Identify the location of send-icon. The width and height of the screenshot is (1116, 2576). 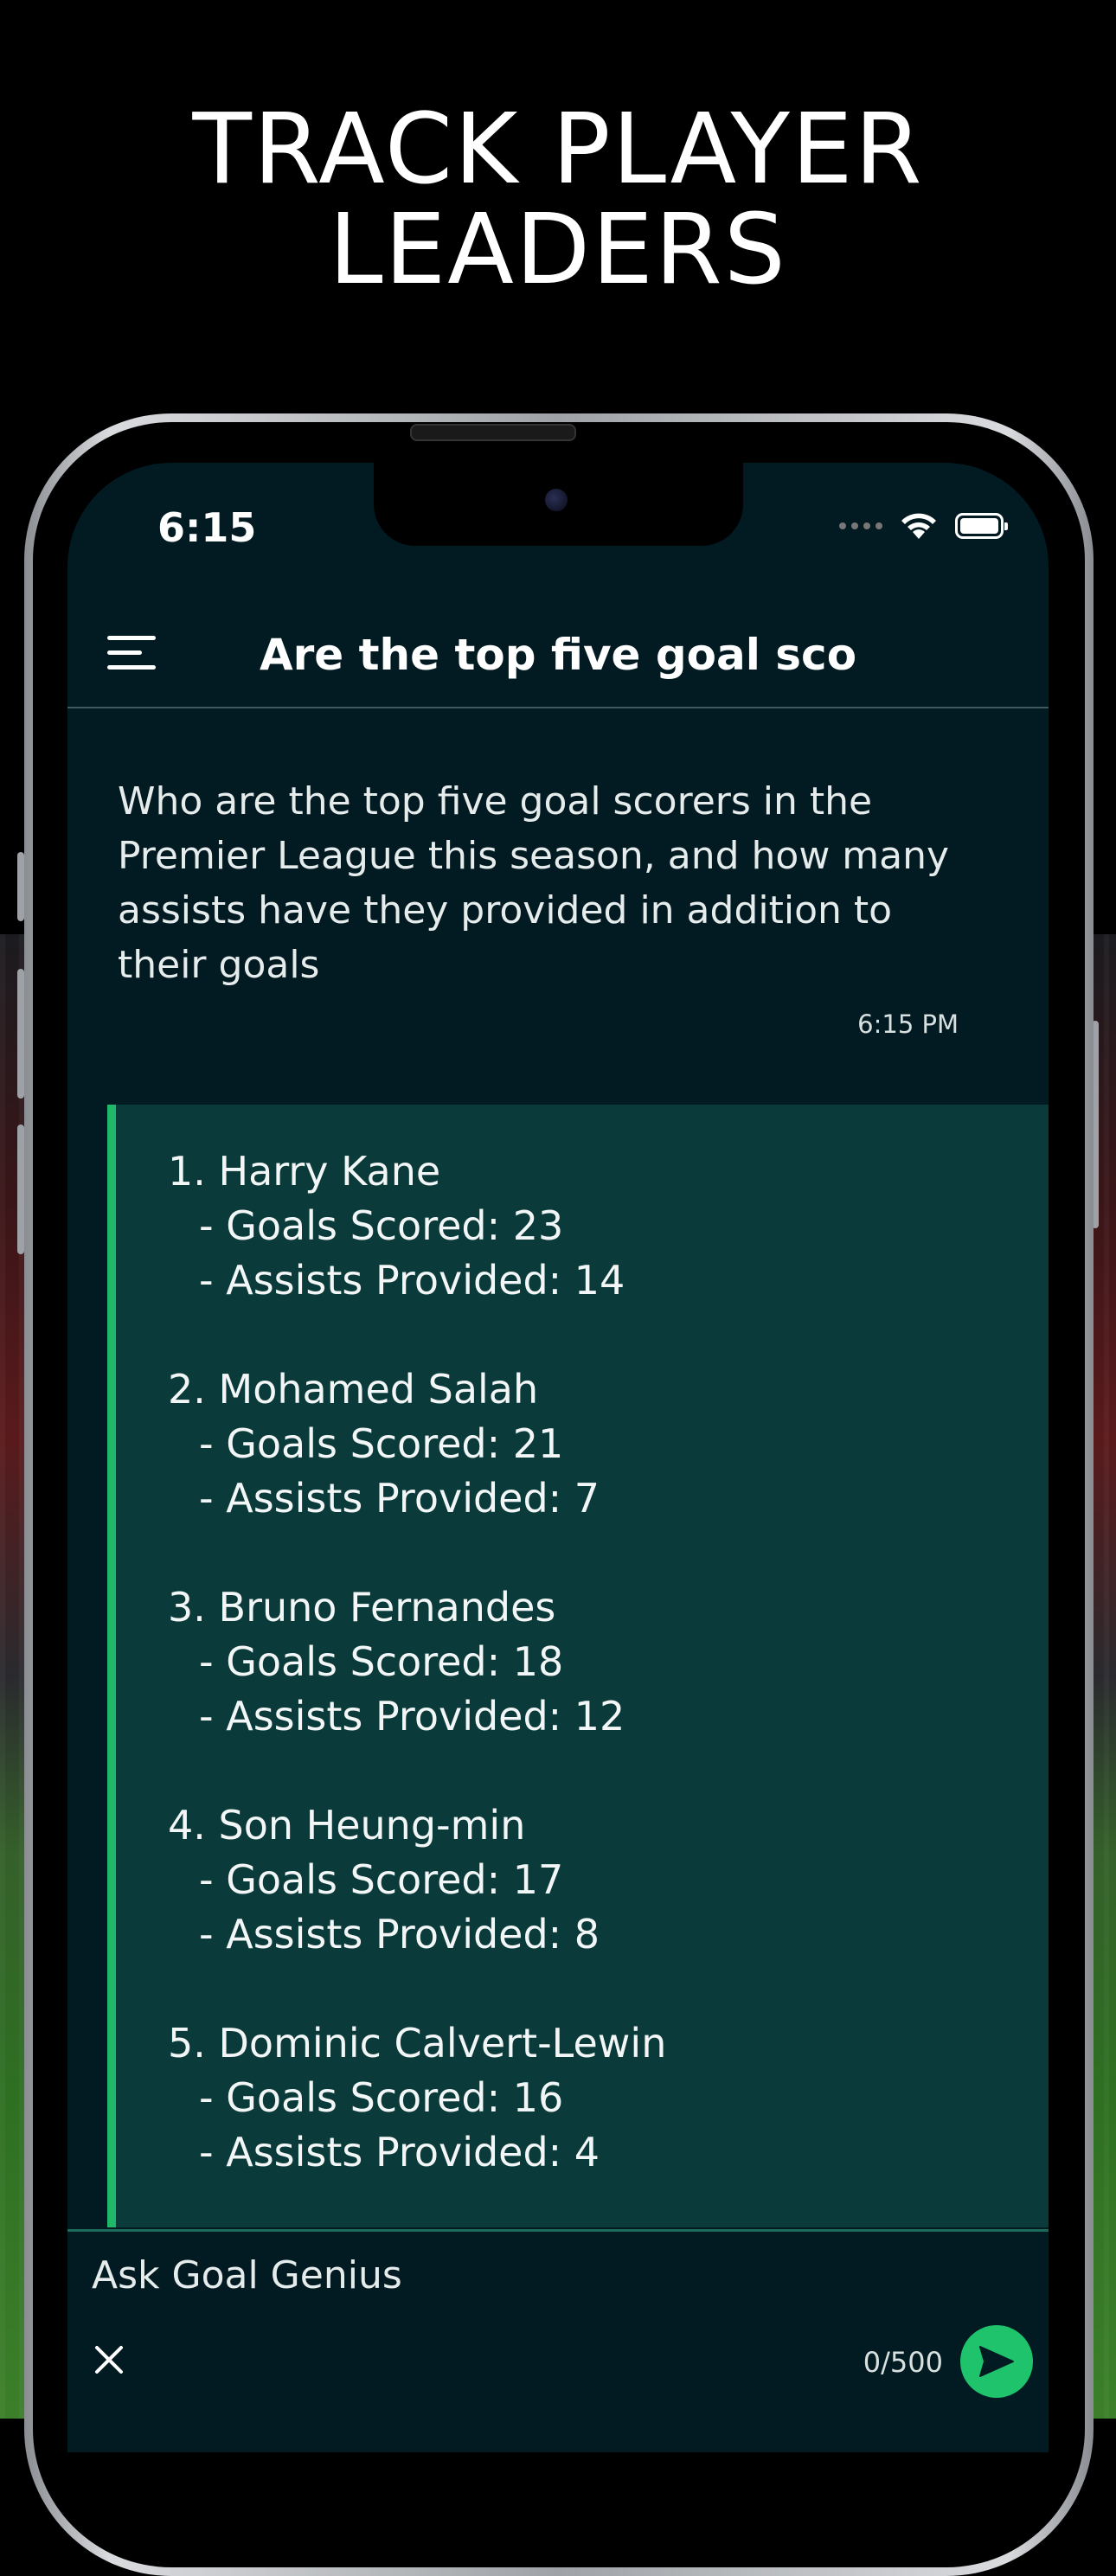
(997, 2361).